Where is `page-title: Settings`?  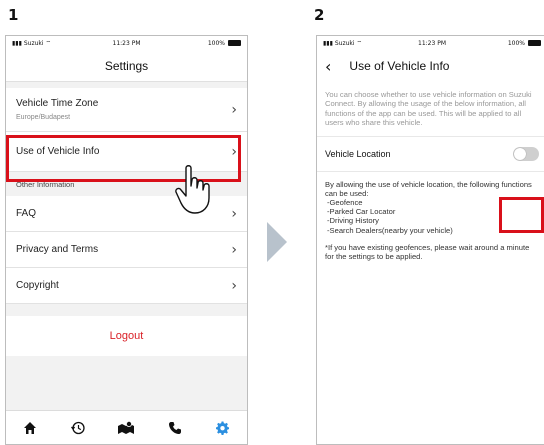 page-title: Settings is located at coordinates (126, 66).